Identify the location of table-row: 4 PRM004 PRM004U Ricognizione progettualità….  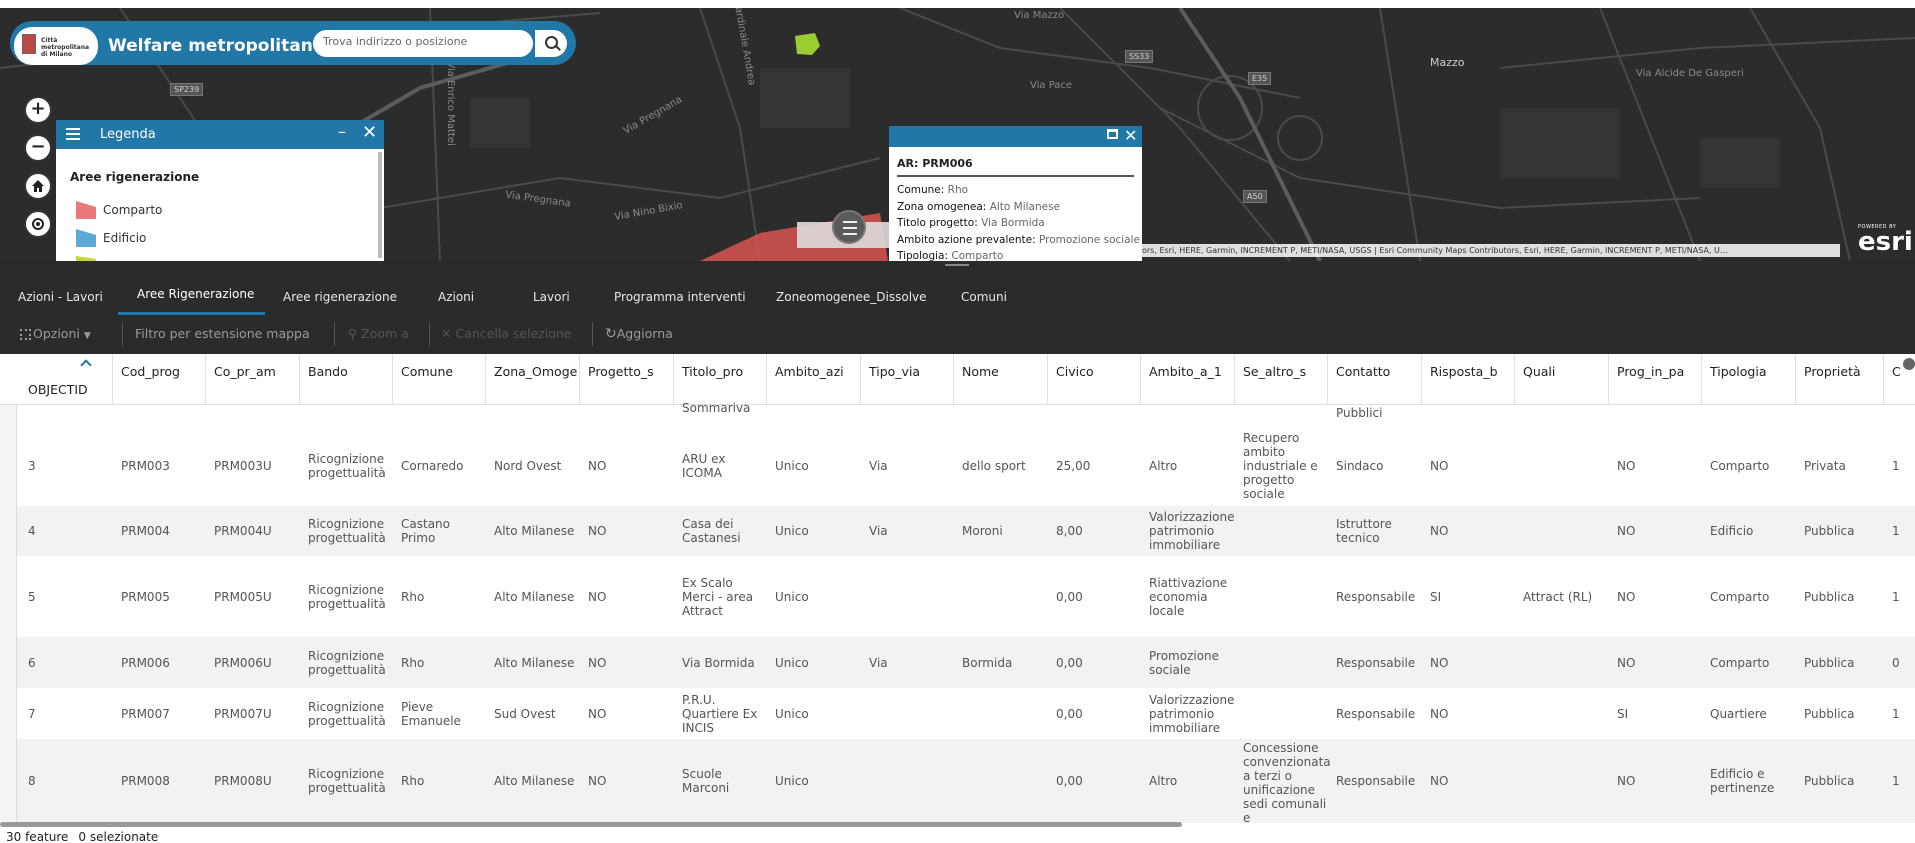
(966, 531).